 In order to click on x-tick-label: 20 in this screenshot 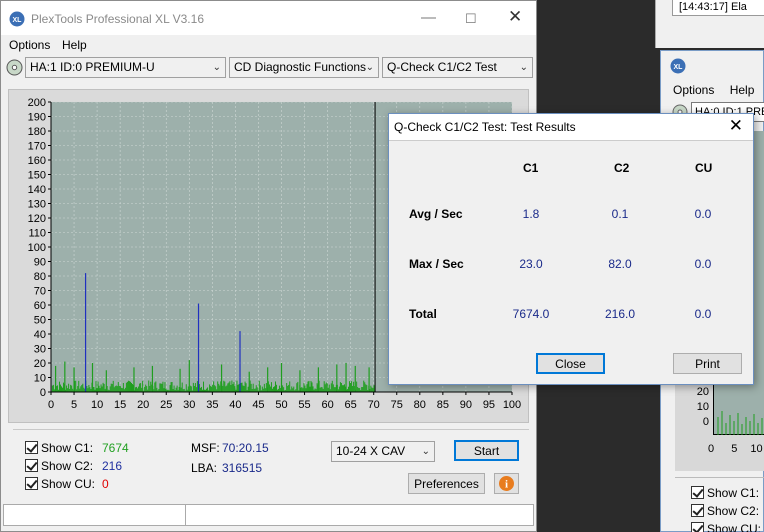, I will do `click(143, 405)`.